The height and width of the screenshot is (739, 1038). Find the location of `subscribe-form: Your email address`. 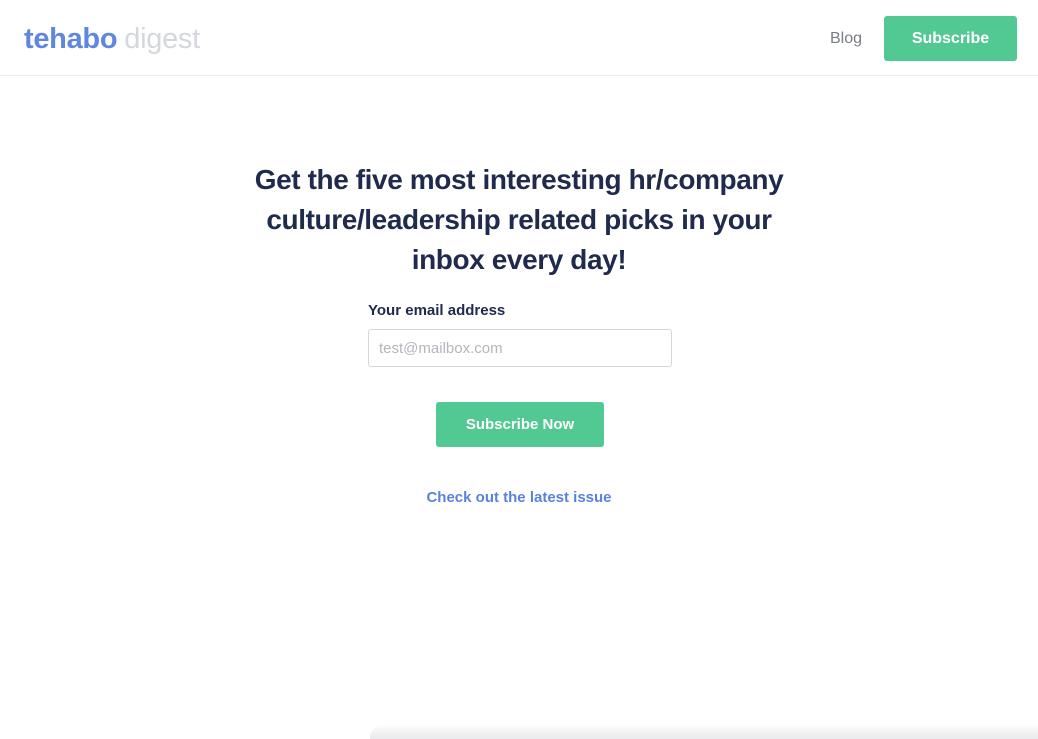

subscribe-form: Your email address is located at coordinates (520, 333).